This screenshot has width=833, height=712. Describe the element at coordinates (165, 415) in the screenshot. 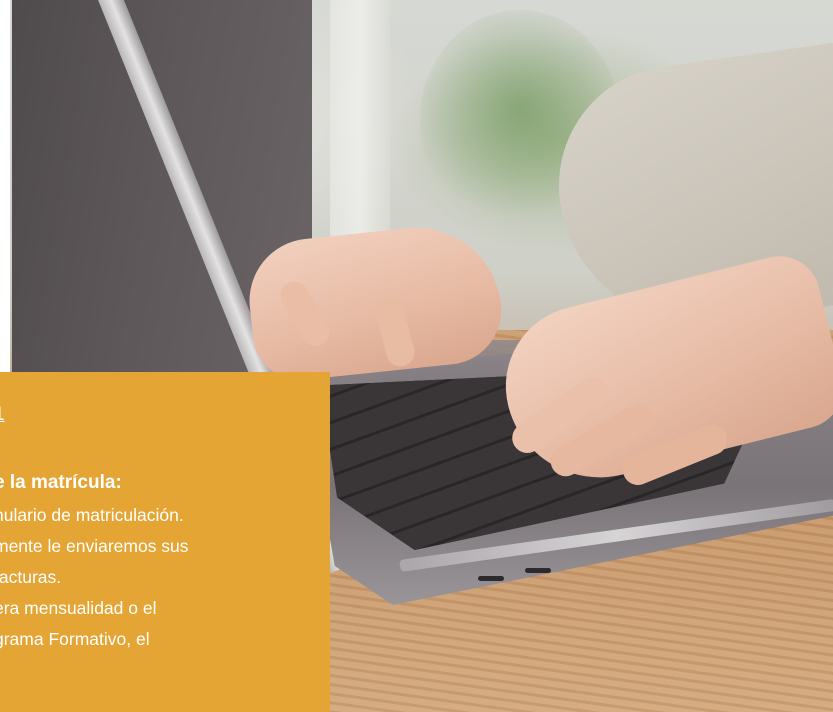

I see `panel-link: 1` at that location.